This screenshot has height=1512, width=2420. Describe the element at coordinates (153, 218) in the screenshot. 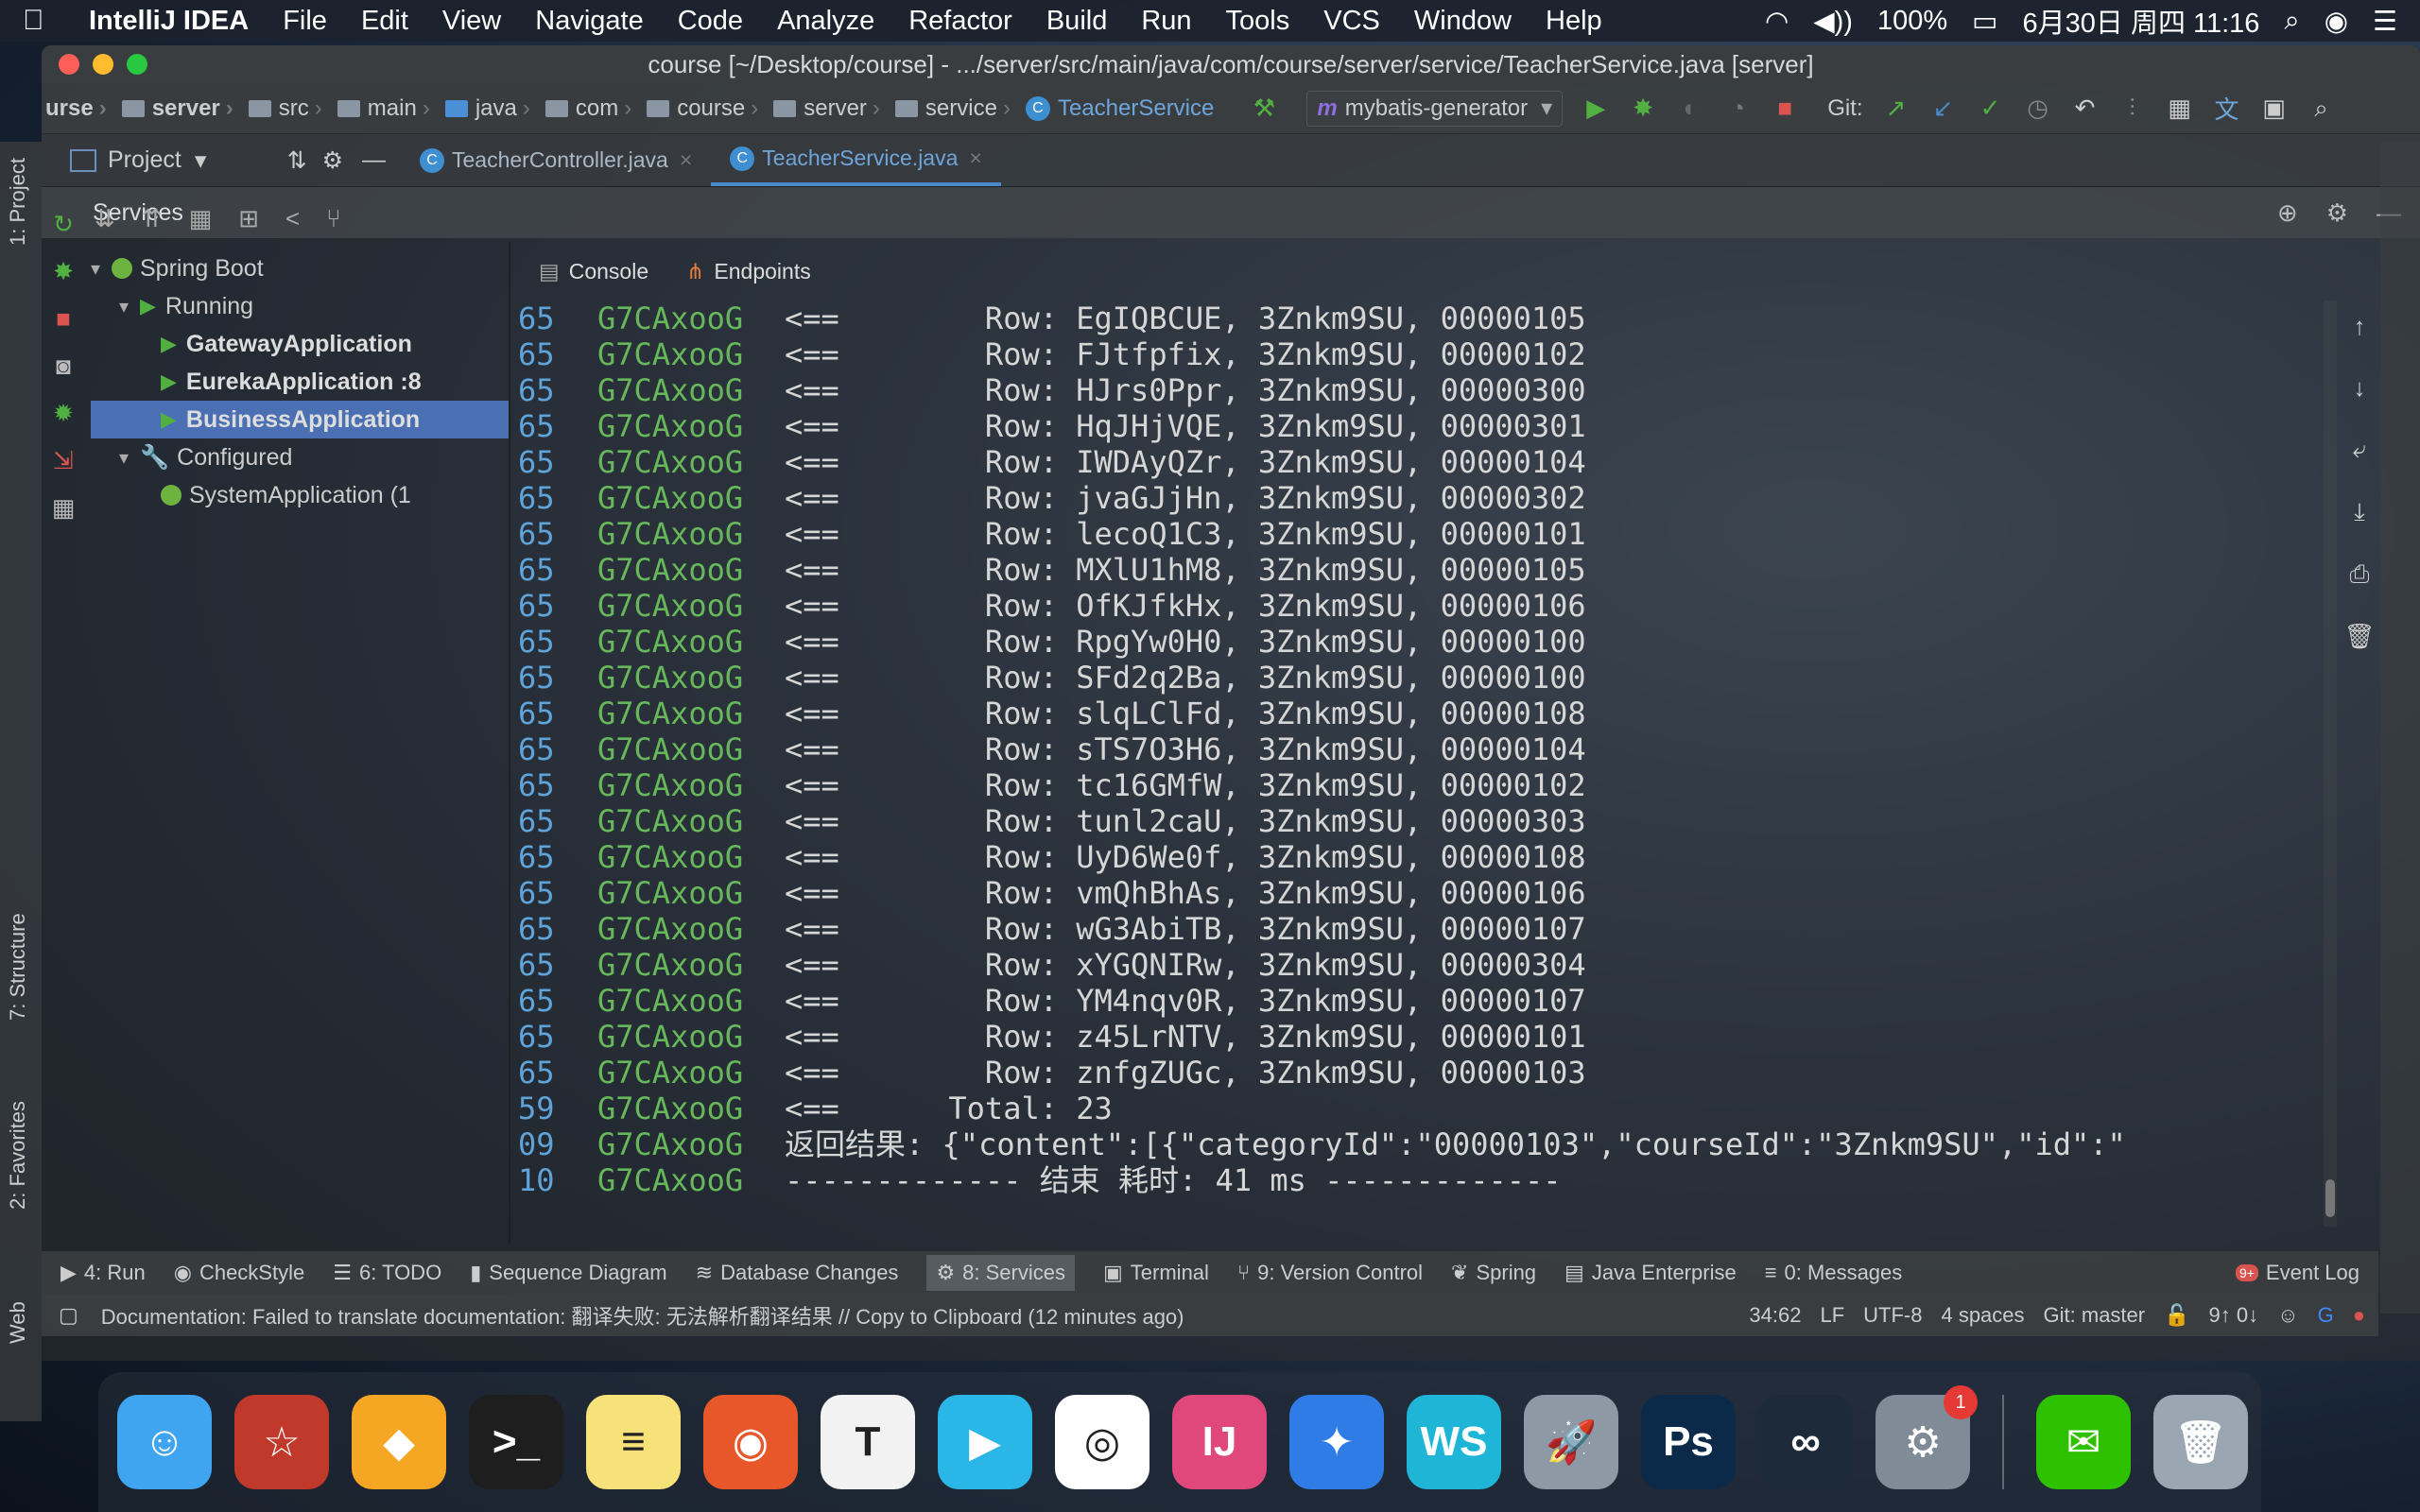

I see `collapse-all-icon: ⇈` at that location.